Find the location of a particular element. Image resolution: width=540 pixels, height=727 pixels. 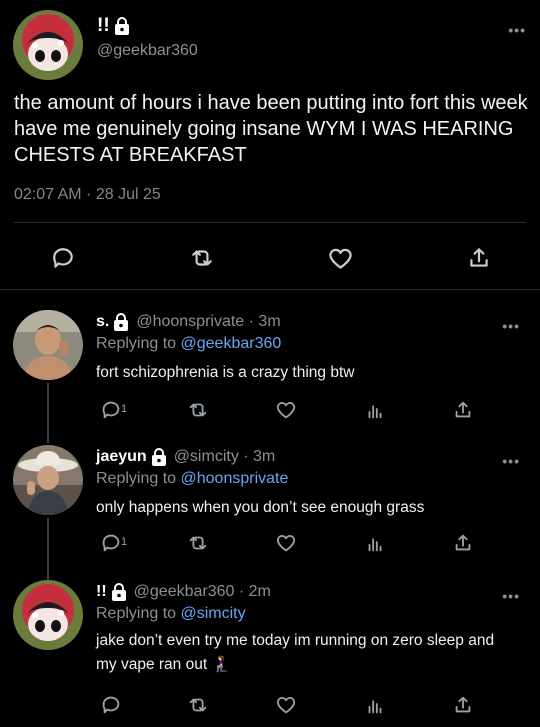

display-name: s. is located at coordinates (102, 322).